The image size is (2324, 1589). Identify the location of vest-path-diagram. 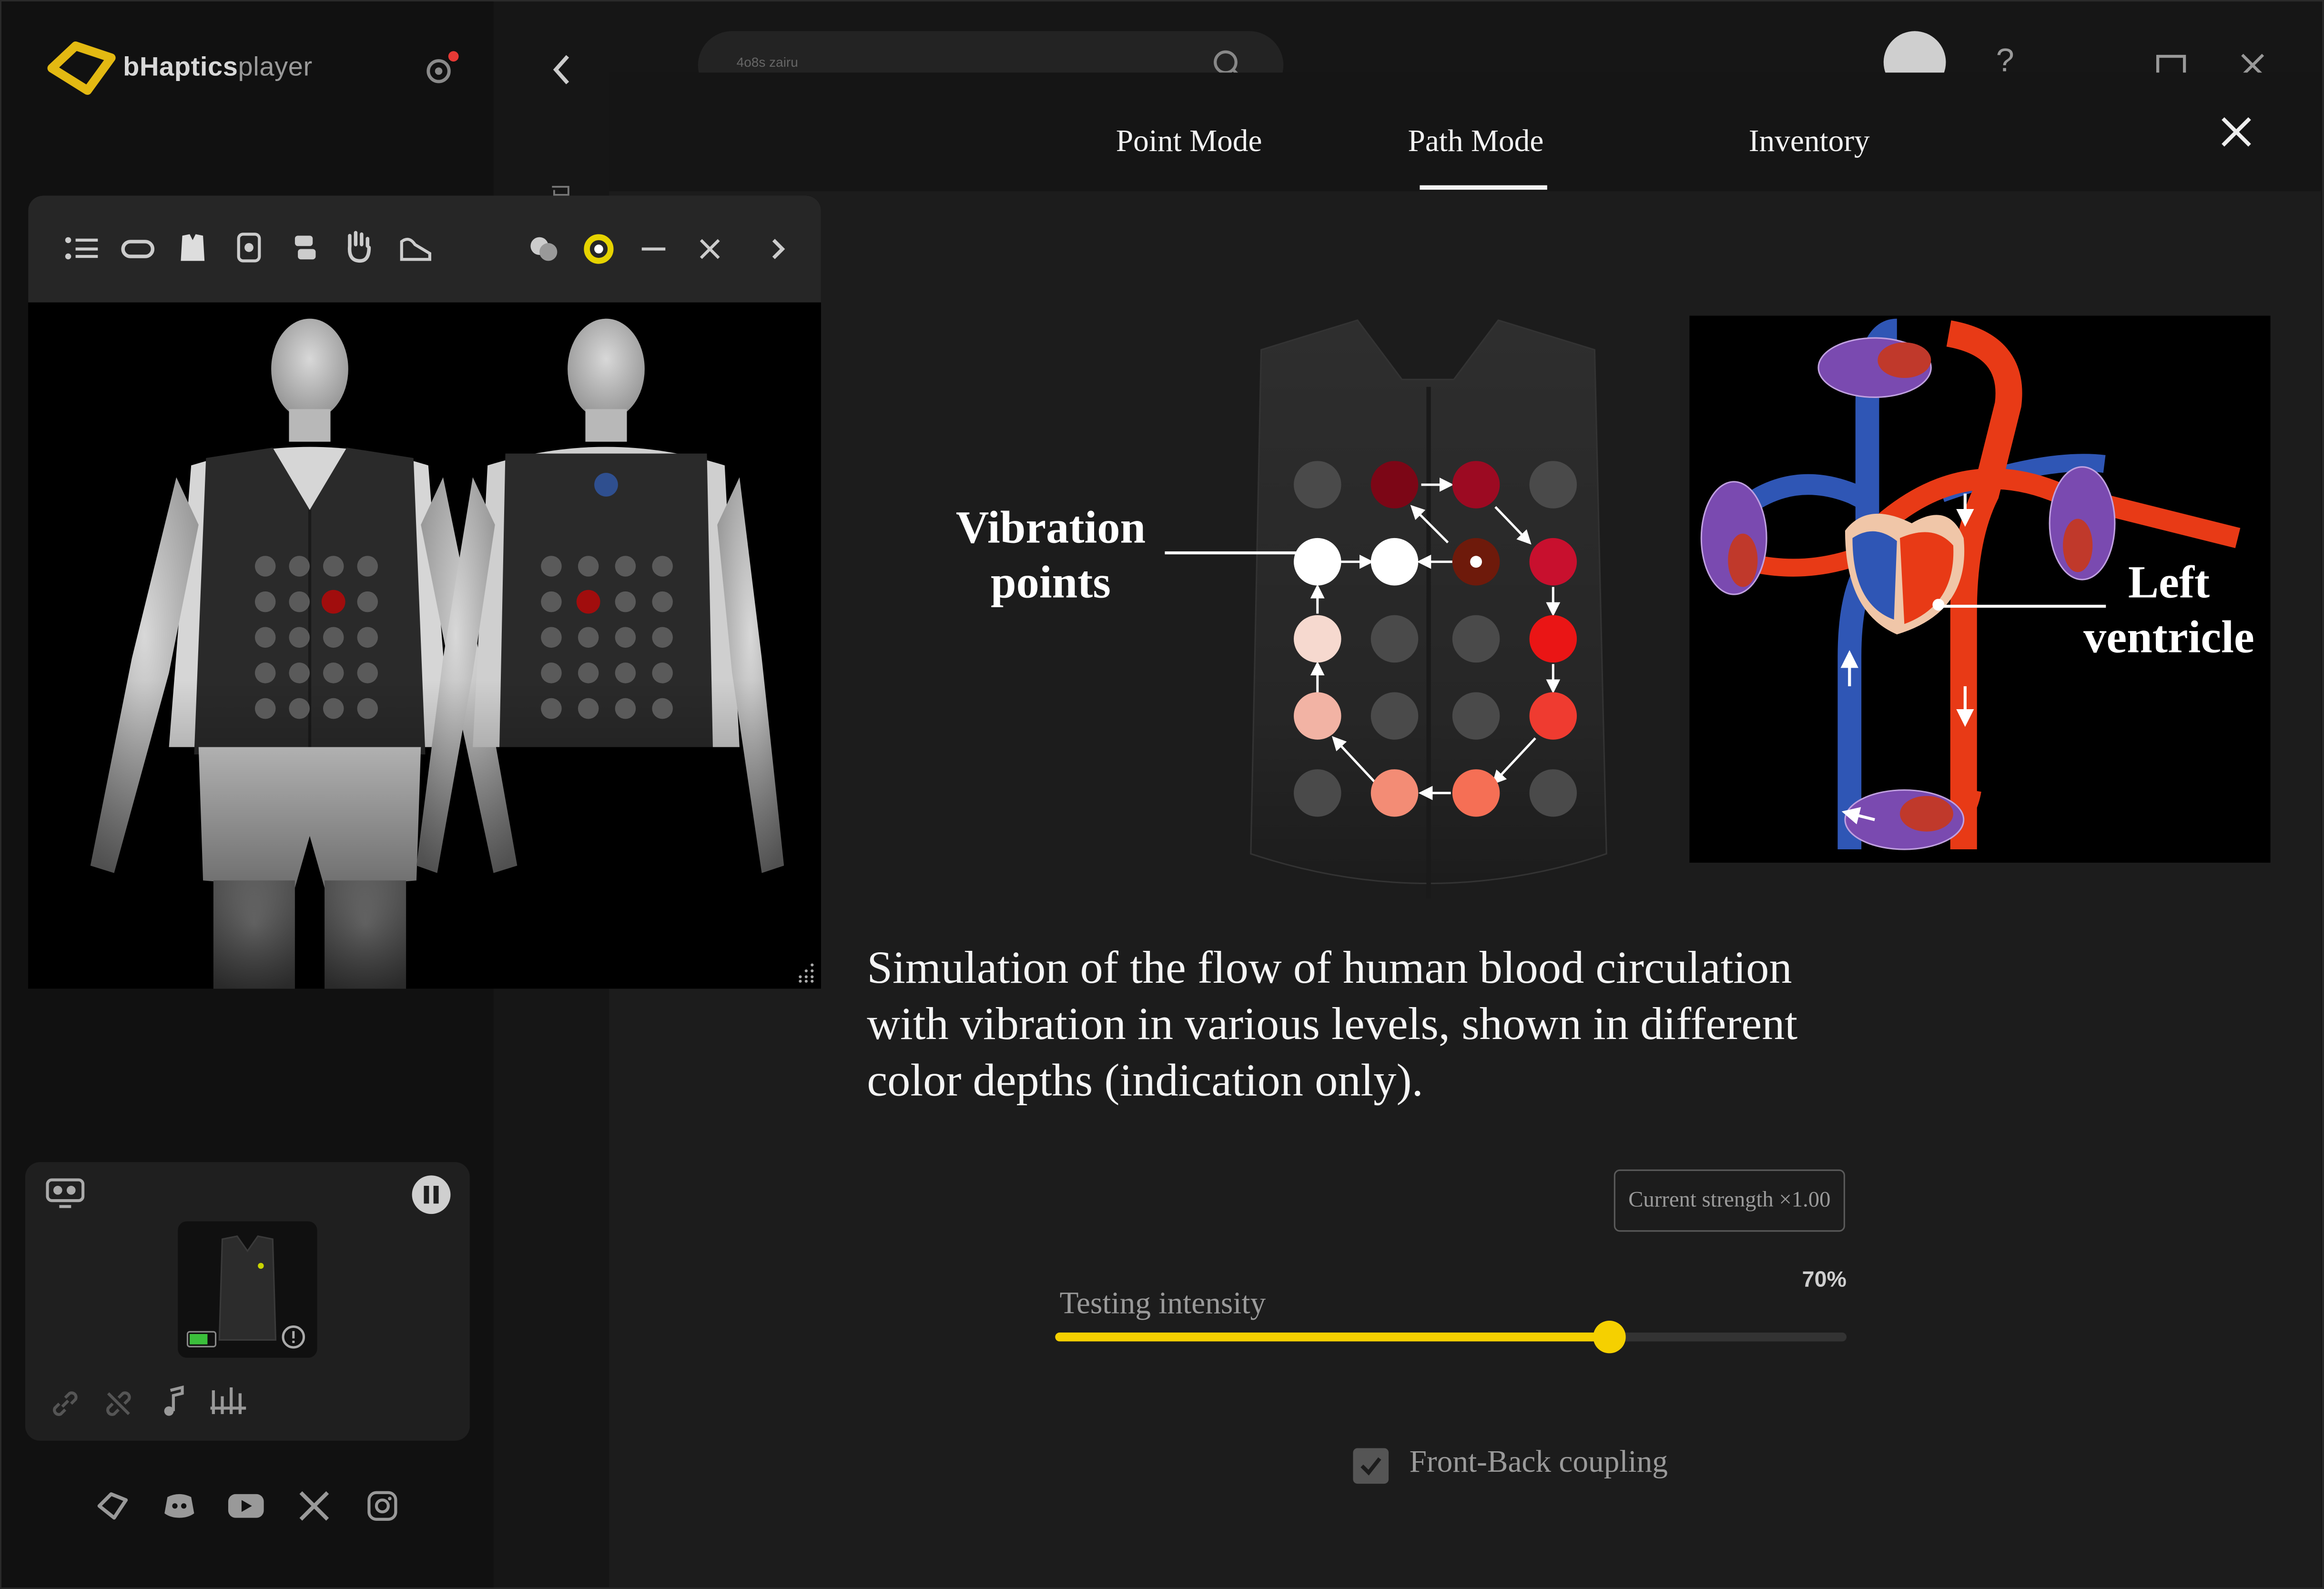
(1428, 609).